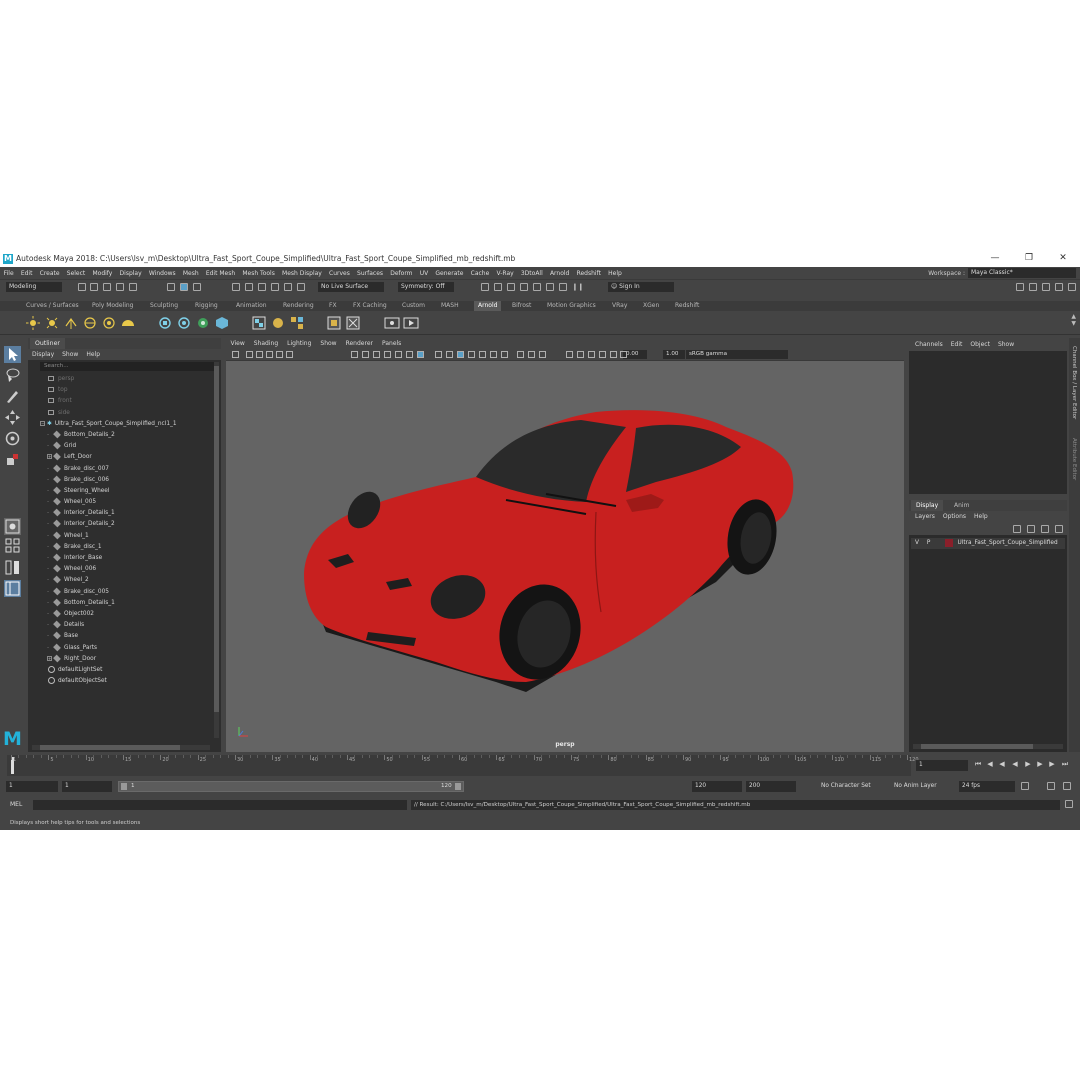  I want to click on snap-live-icon, so click(288, 287).